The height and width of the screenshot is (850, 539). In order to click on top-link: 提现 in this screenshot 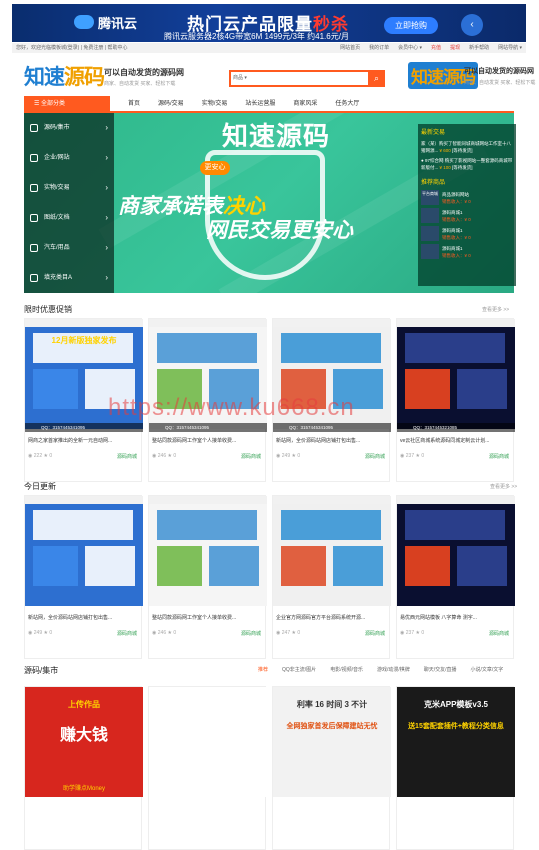, I will do `click(455, 48)`.